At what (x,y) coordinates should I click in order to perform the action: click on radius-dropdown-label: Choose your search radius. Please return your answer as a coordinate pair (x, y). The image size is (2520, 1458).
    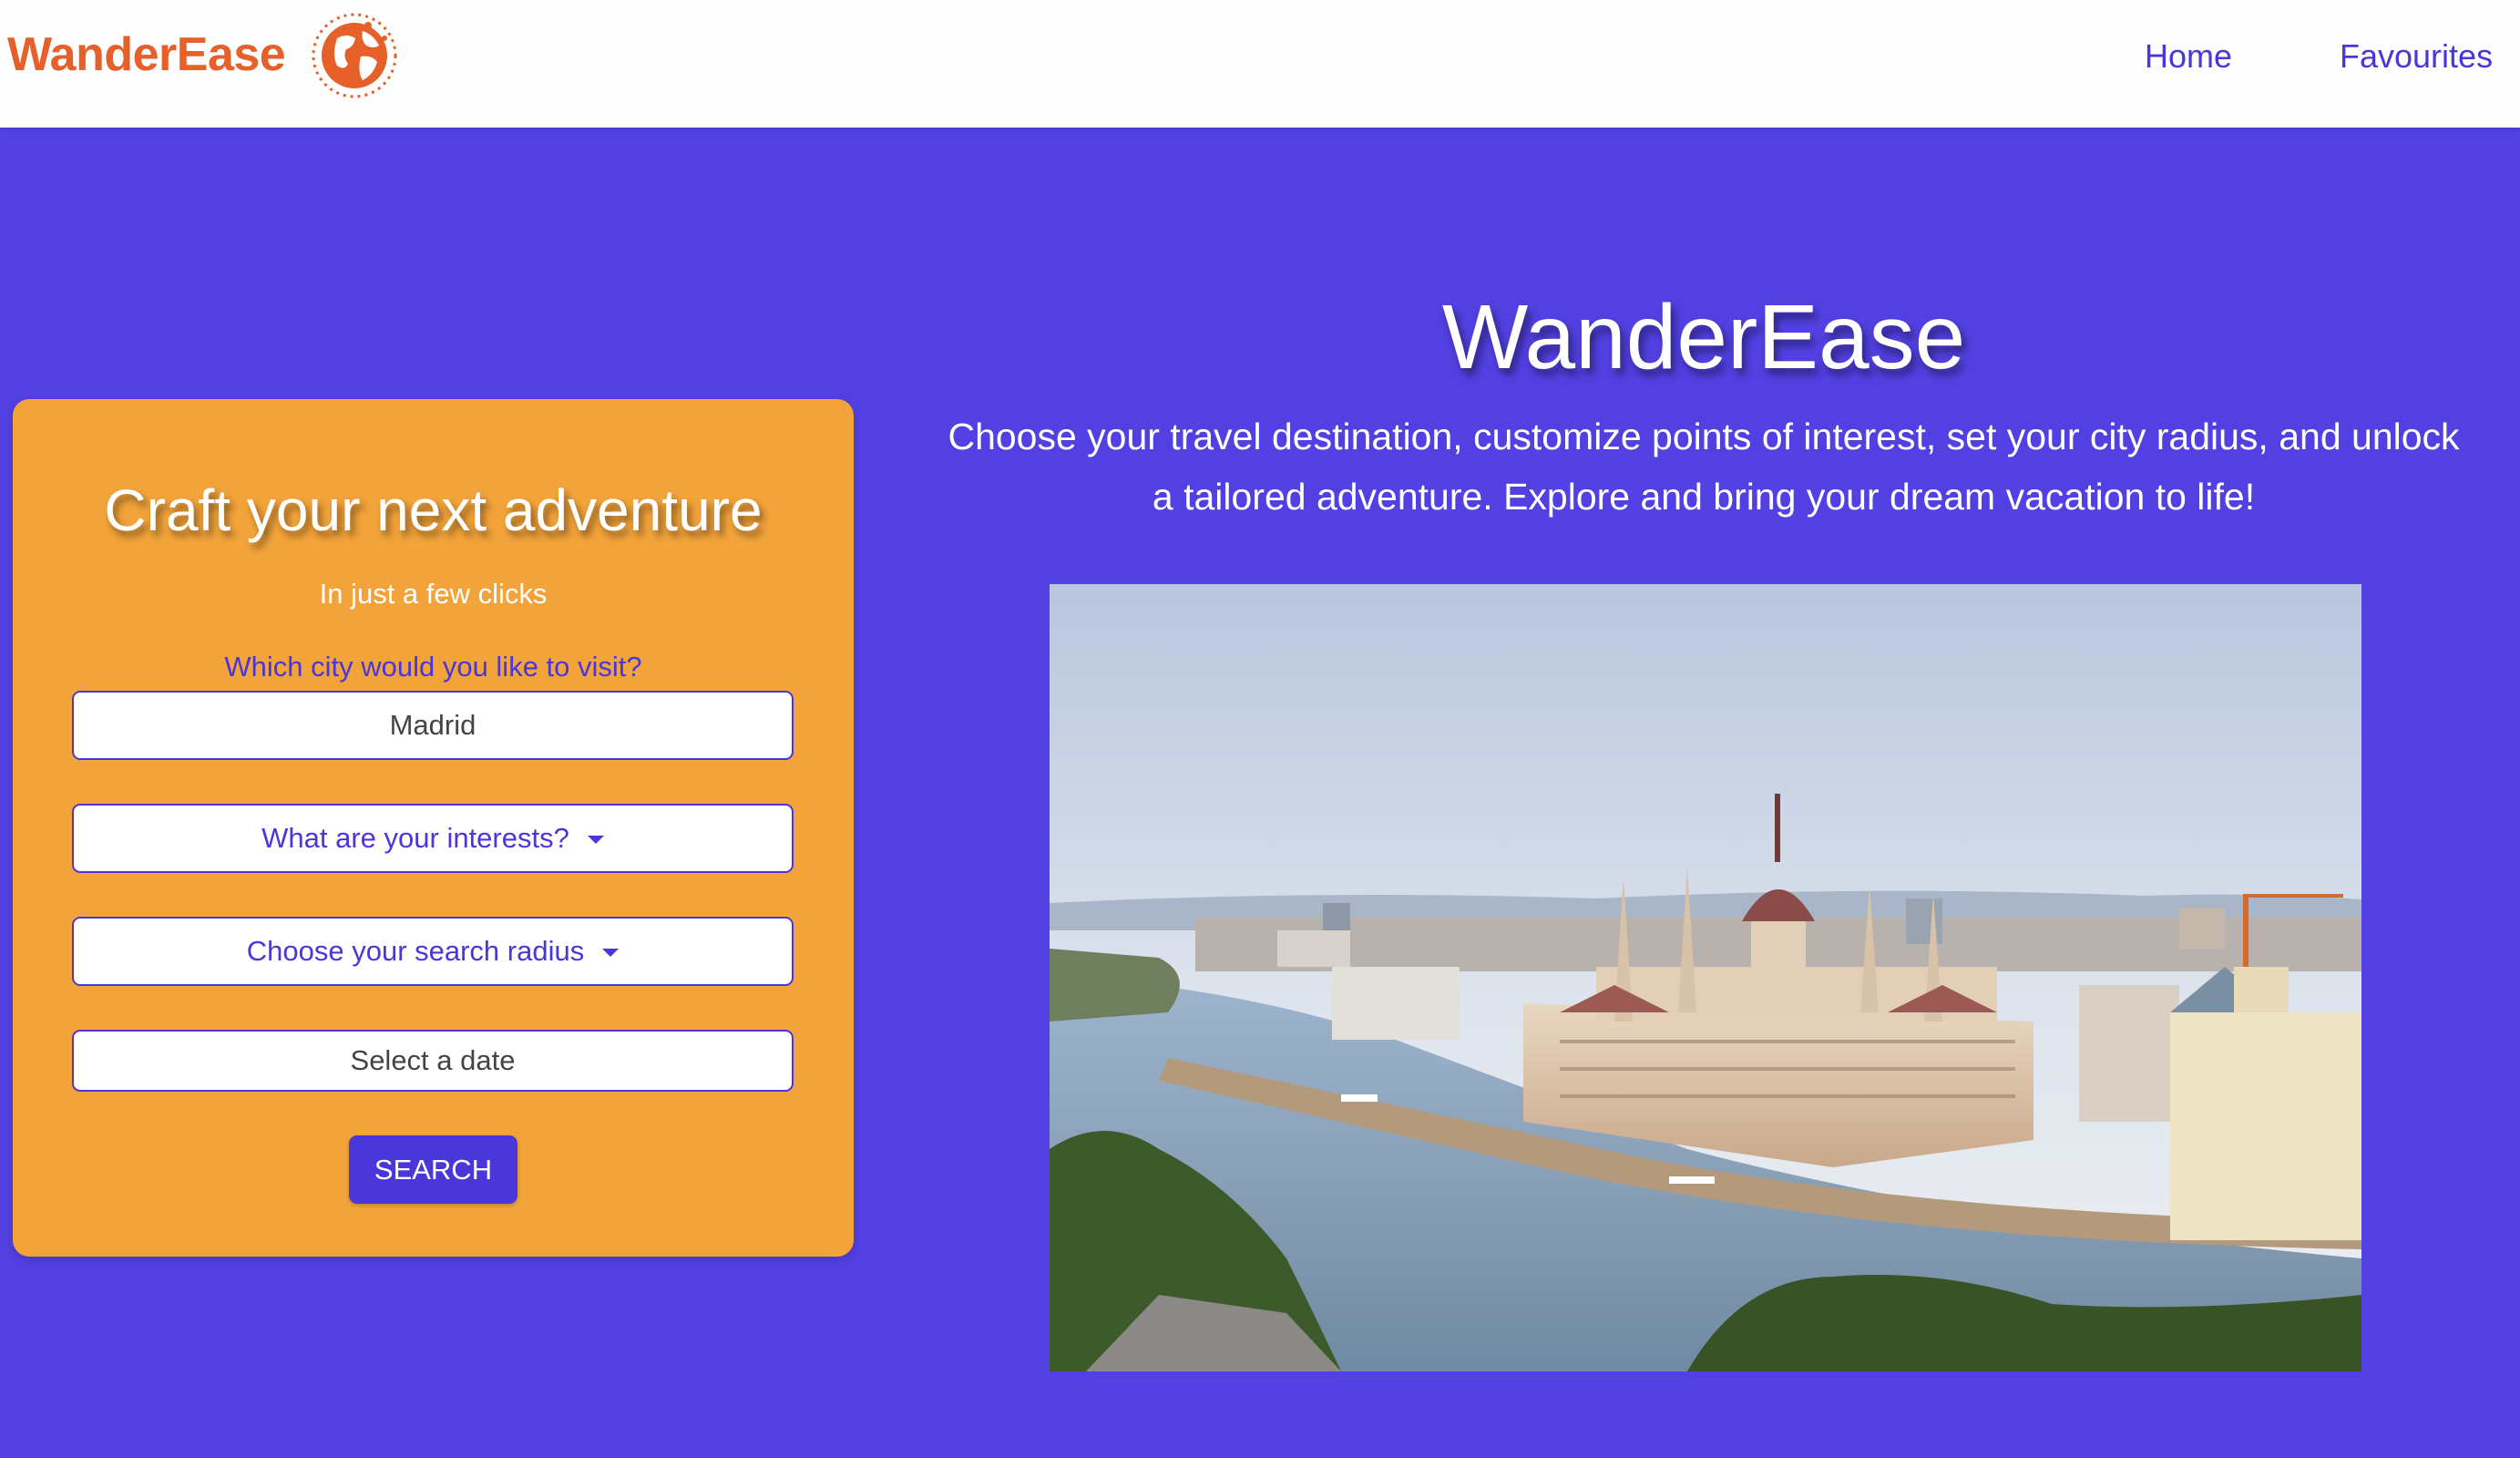
    Looking at the image, I should click on (416, 951).